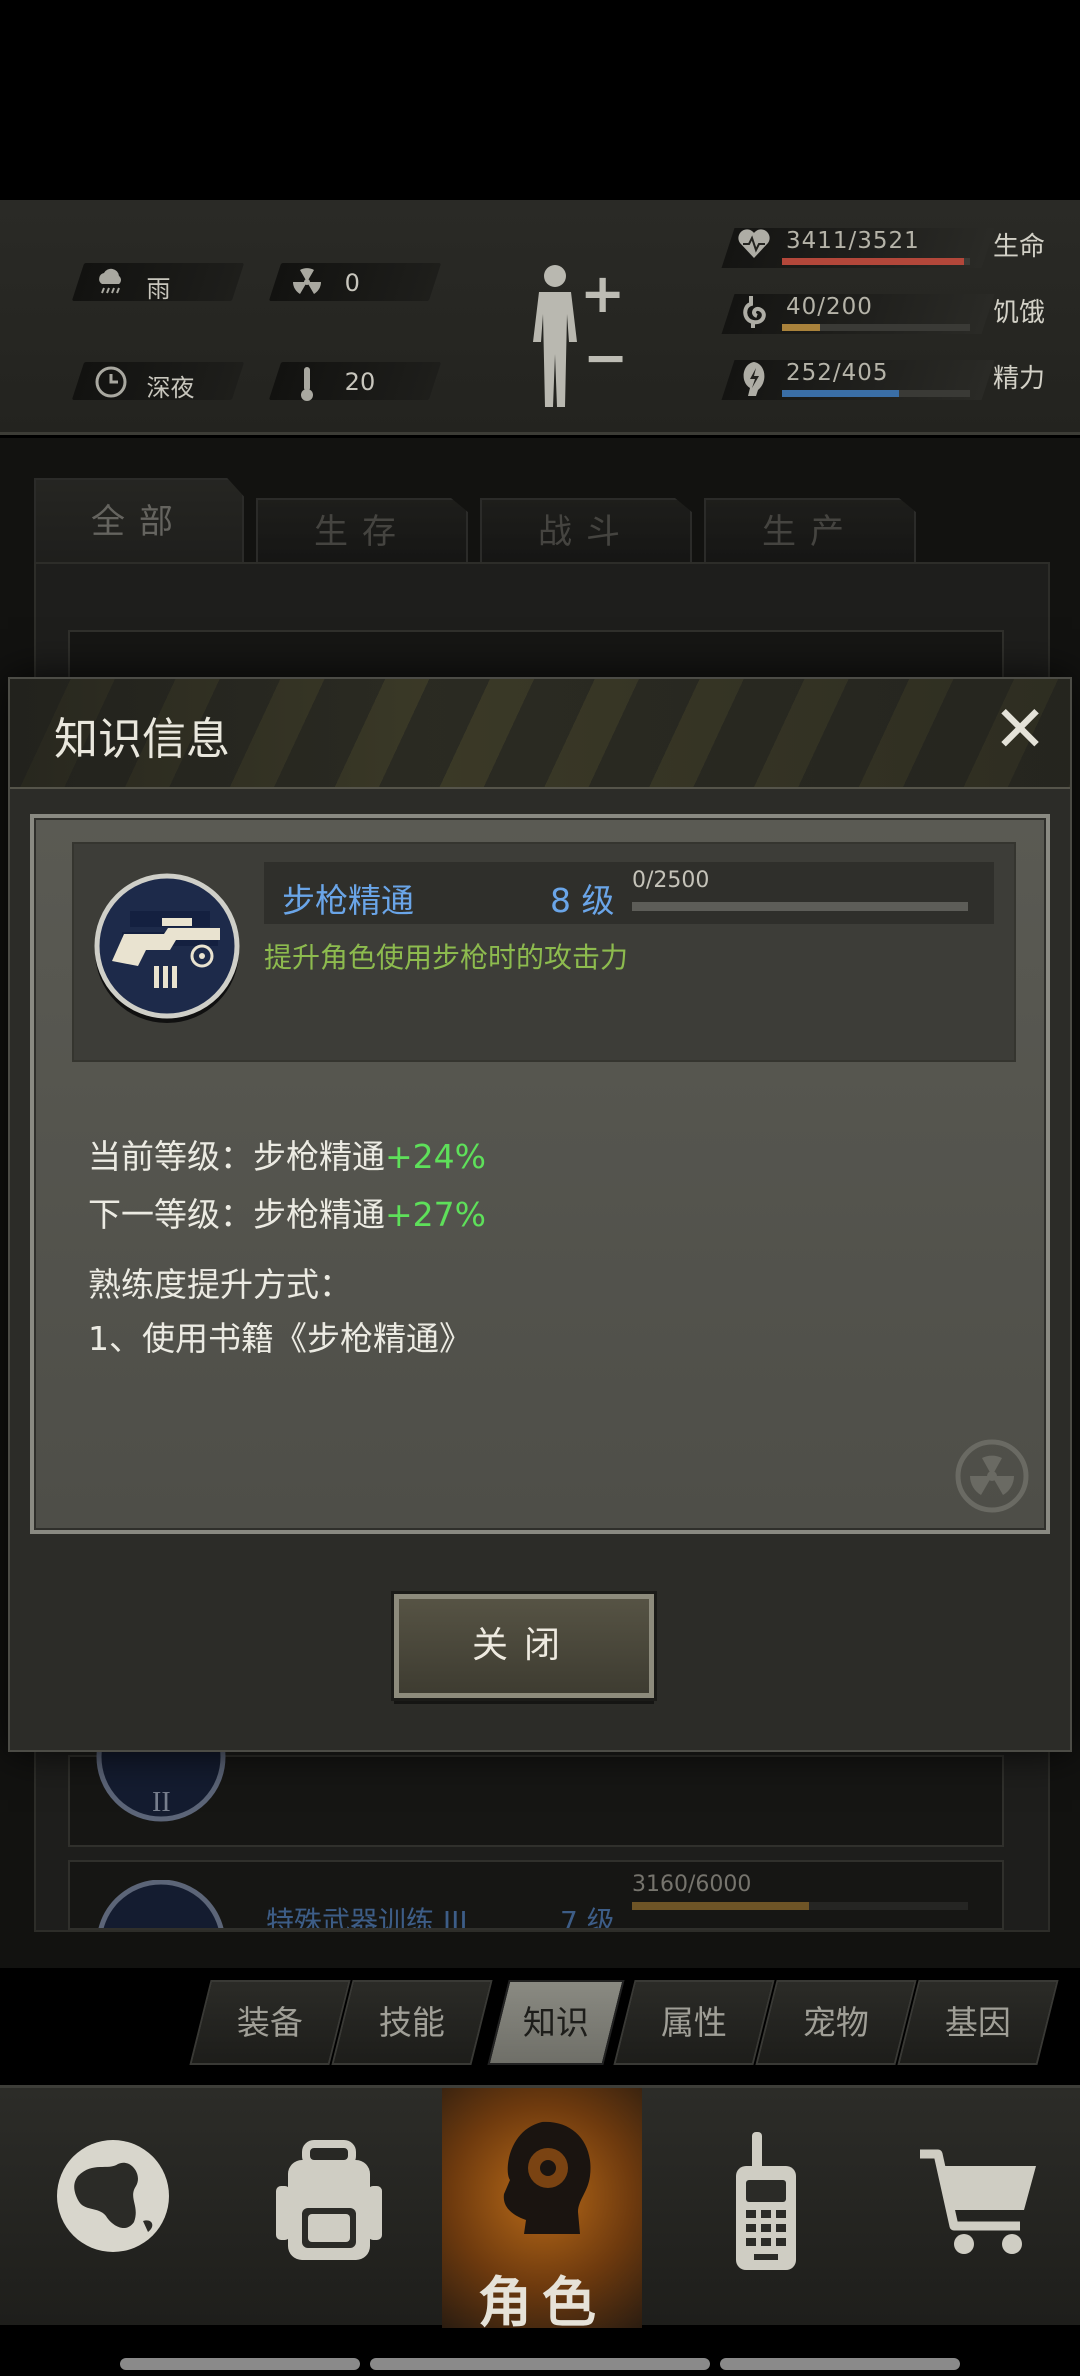  What do you see at coordinates (142, 739) in the screenshot?
I see `dialog-title: 知识信息` at bounding box center [142, 739].